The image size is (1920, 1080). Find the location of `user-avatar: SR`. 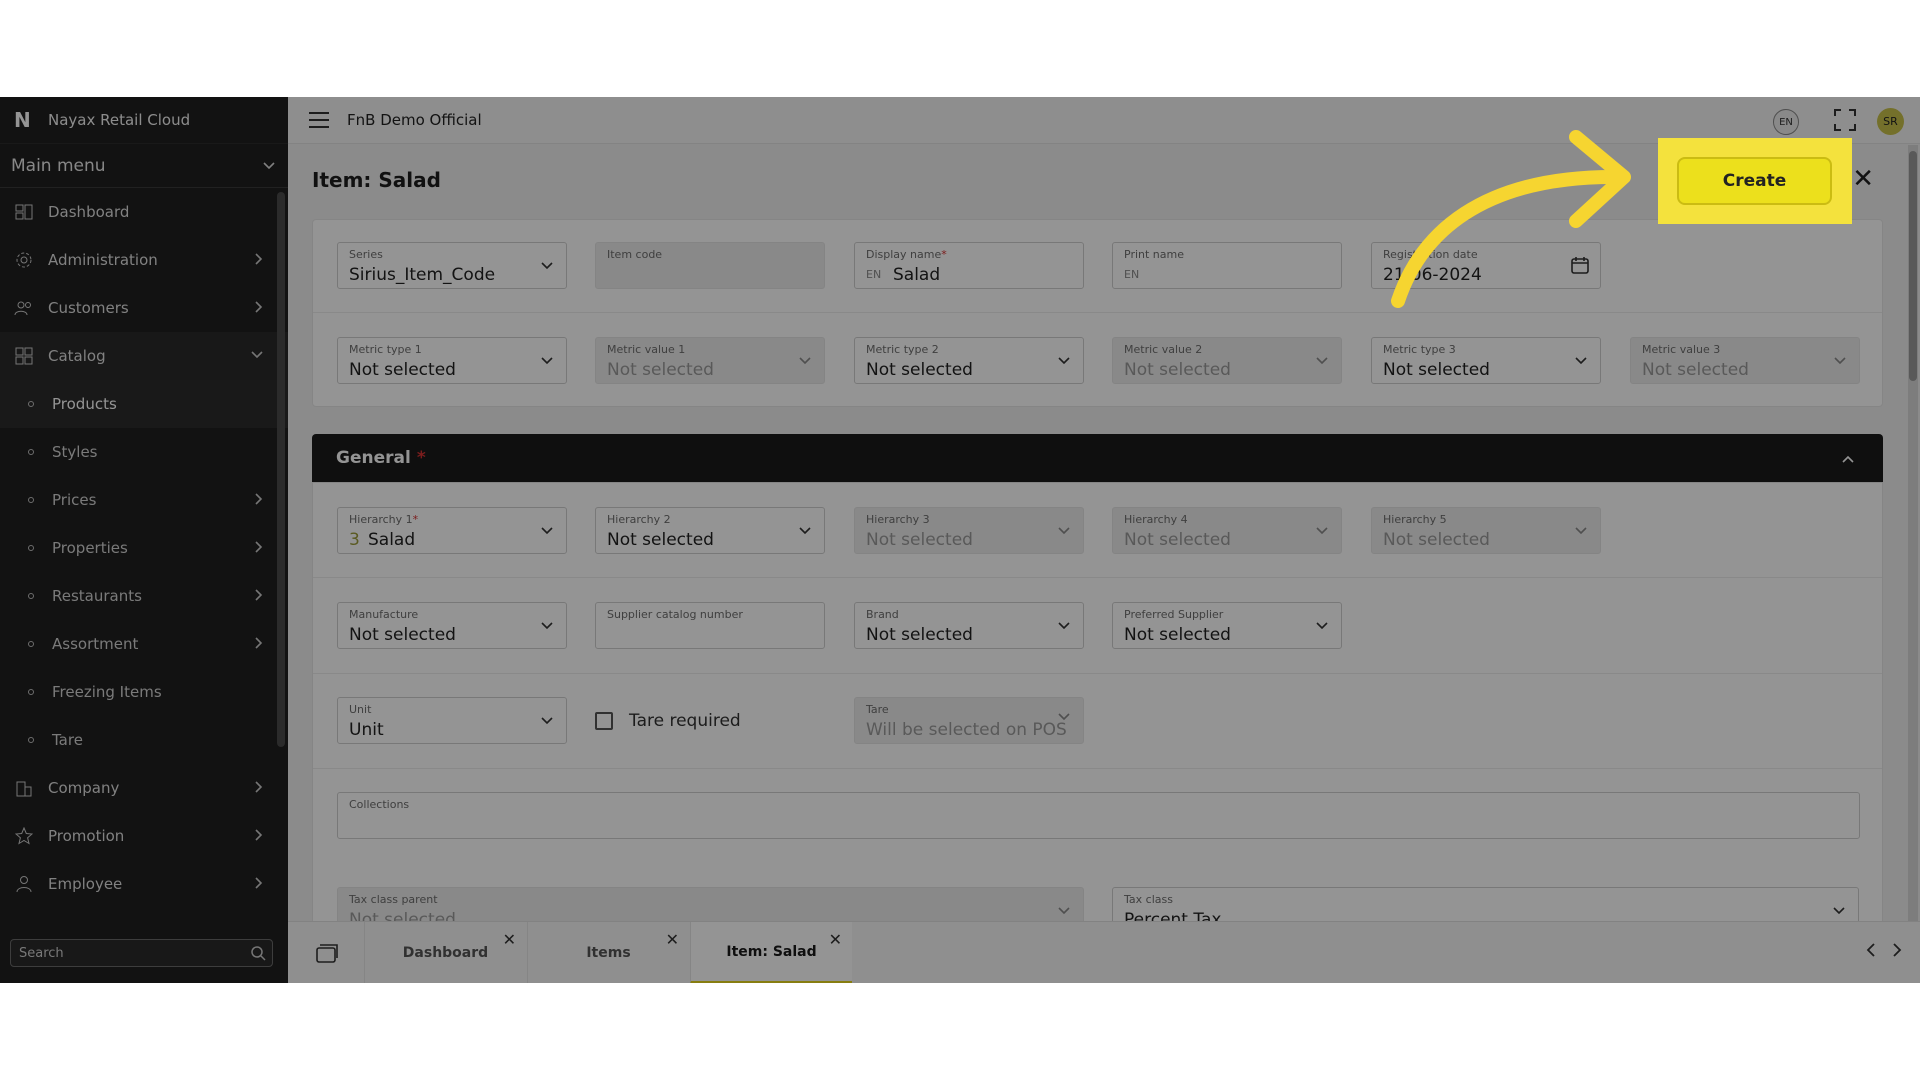

user-avatar: SR is located at coordinates (1890, 121).